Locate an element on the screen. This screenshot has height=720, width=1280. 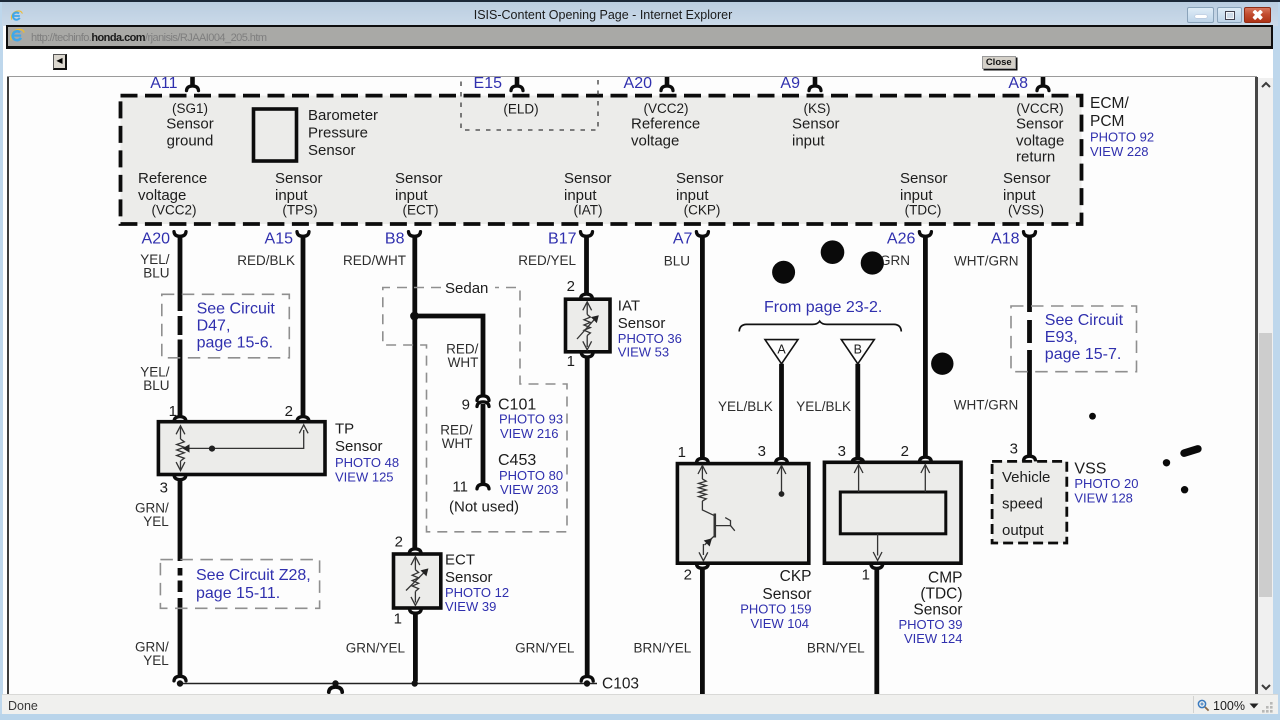
svg-text: Vehicle is located at coordinates (1026, 477).